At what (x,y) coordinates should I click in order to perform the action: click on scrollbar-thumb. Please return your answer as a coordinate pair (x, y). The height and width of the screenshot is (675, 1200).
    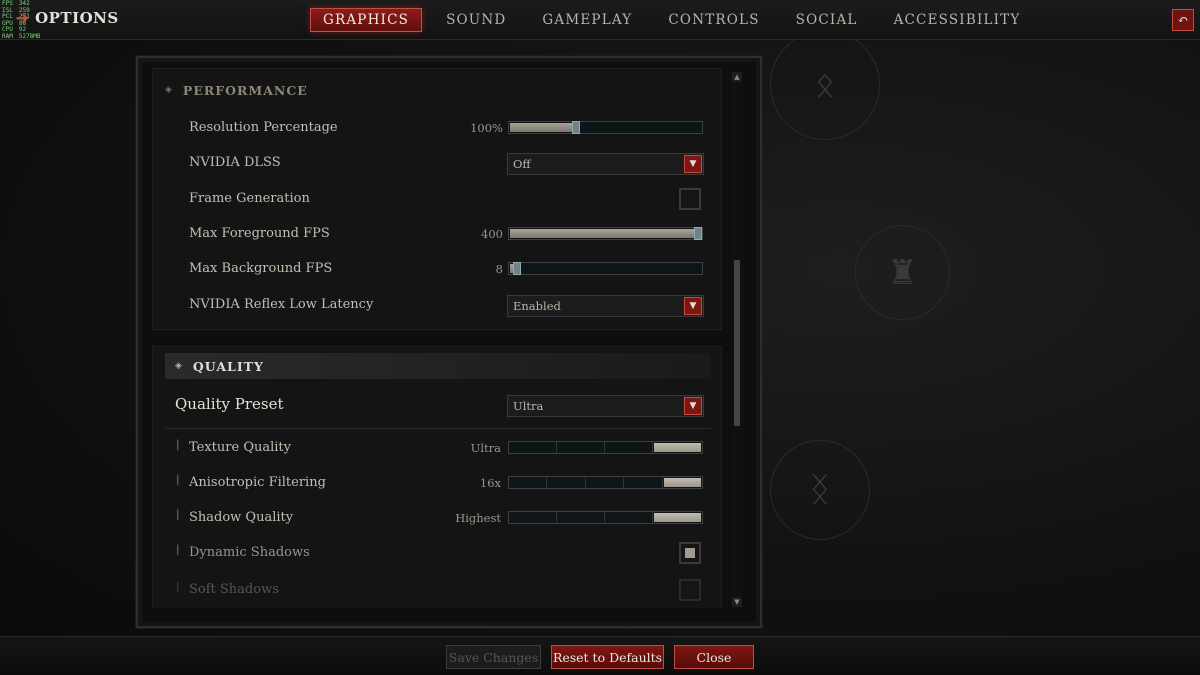
    Looking at the image, I should click on (737, 343).